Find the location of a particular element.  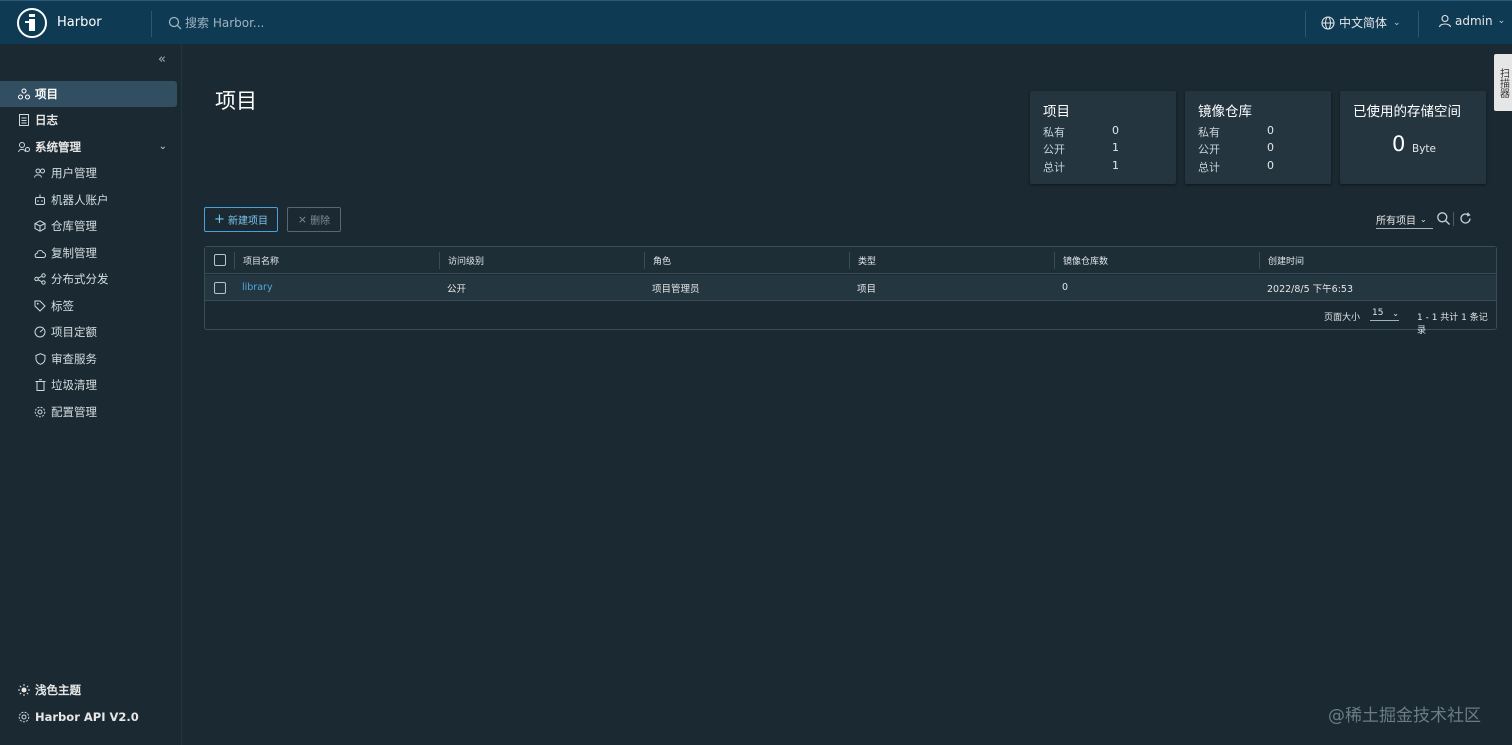

language-selector: 中文简体 ⌄ is located at coordinates (1361, 22).